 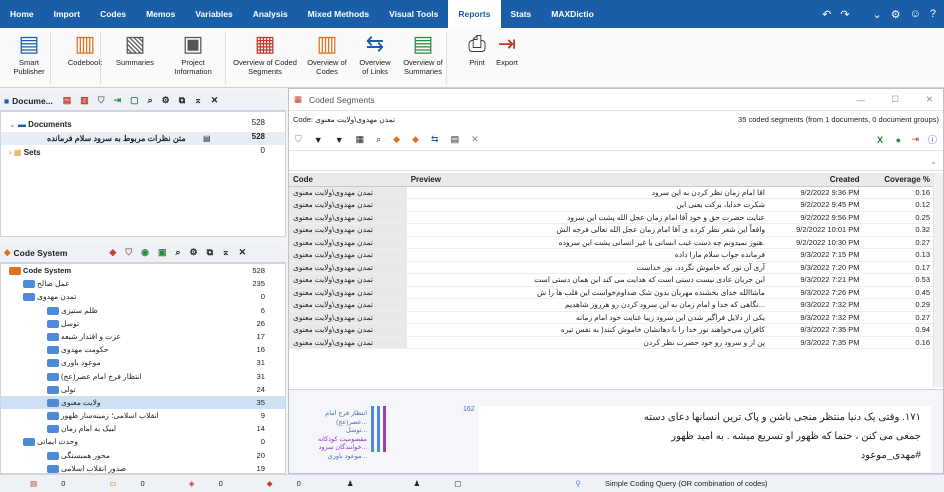 What do you see at coordinates (844, 14) in the screenshot?
I see `redo-icon: ↷` at bounding box center [844, 14].